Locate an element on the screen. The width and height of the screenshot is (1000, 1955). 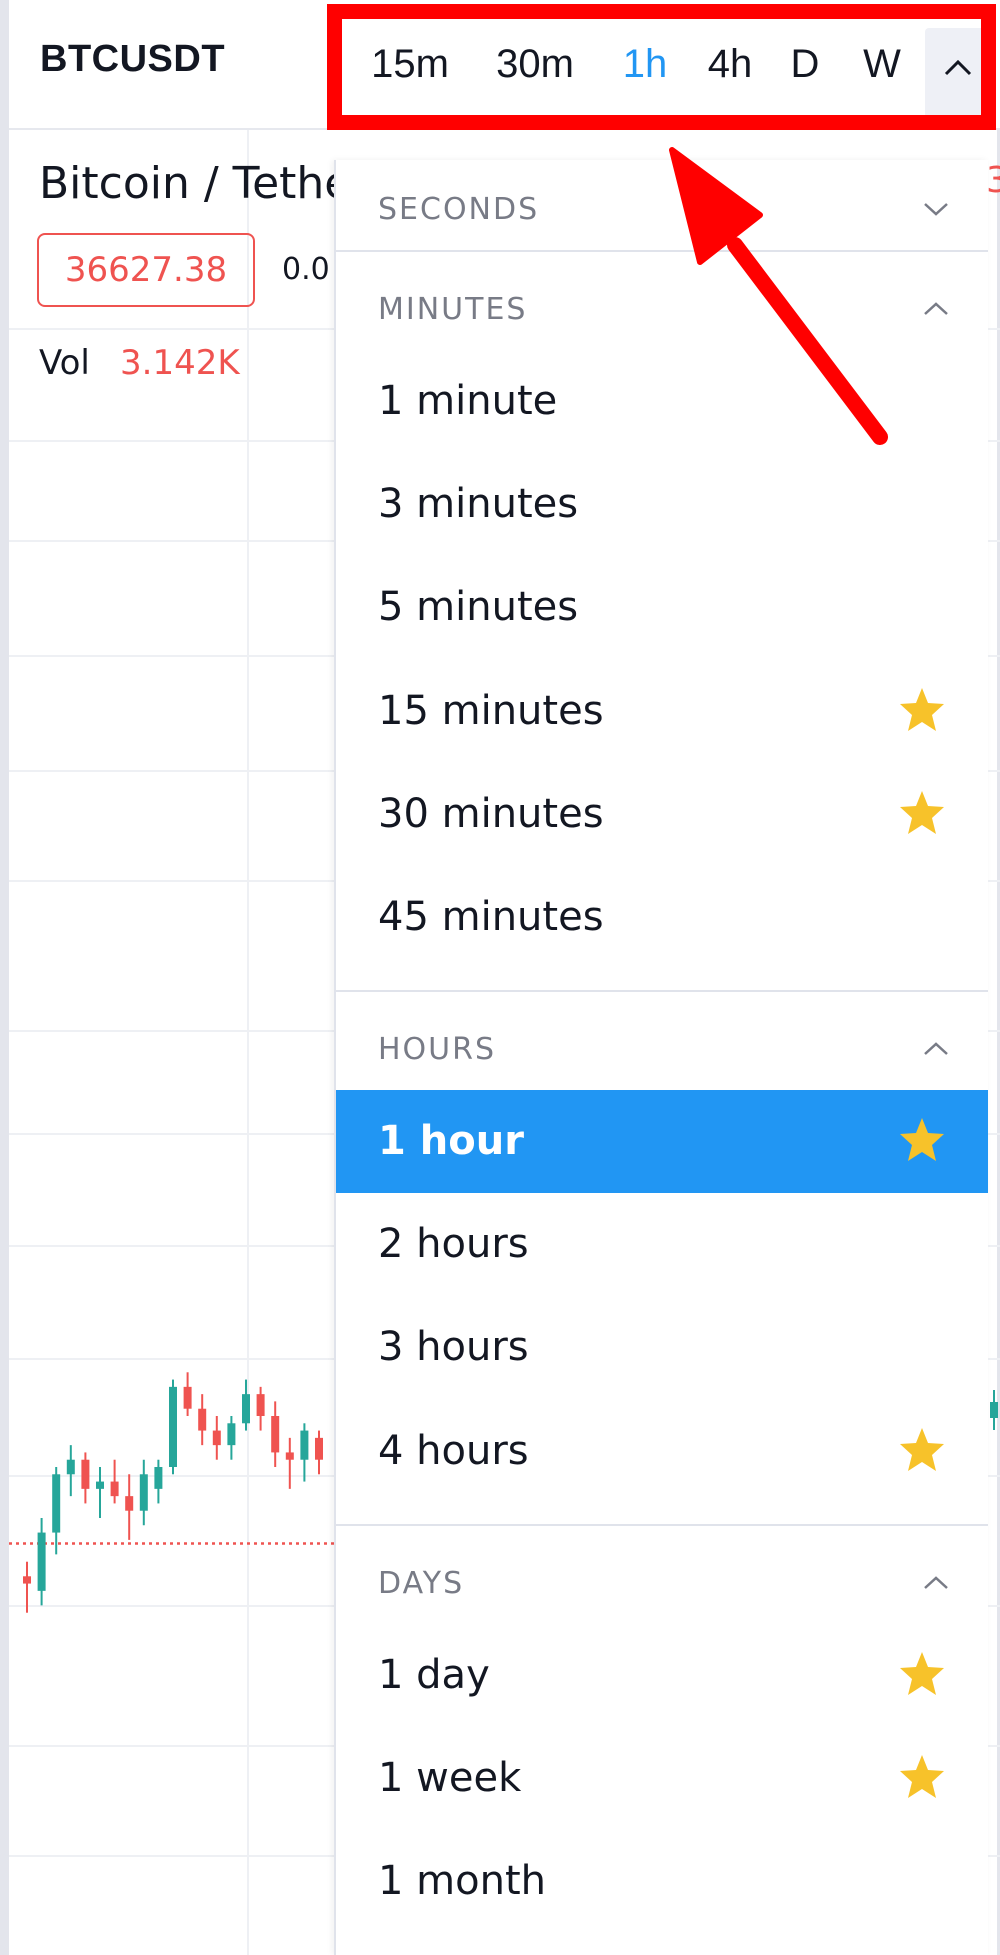
volume-value: 3.142K is located at coordinates (180, 363).